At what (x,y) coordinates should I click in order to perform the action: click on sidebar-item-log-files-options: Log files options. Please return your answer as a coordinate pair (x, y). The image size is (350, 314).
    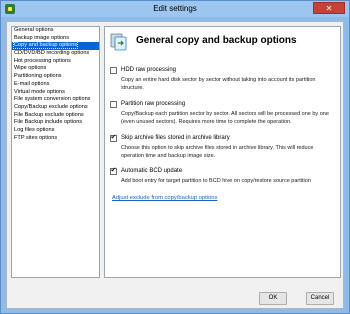
    Looking at the image, I should click on (55, 131).